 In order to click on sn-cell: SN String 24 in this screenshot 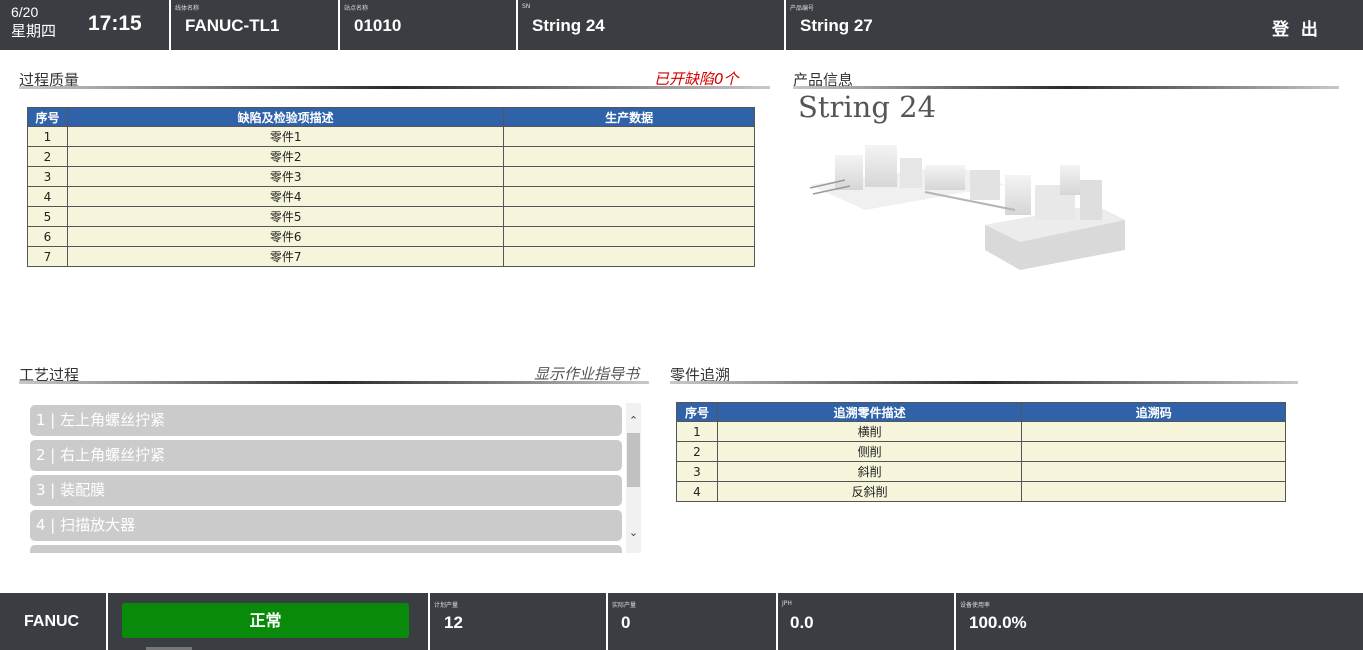, I will do `click(651, 25)`.